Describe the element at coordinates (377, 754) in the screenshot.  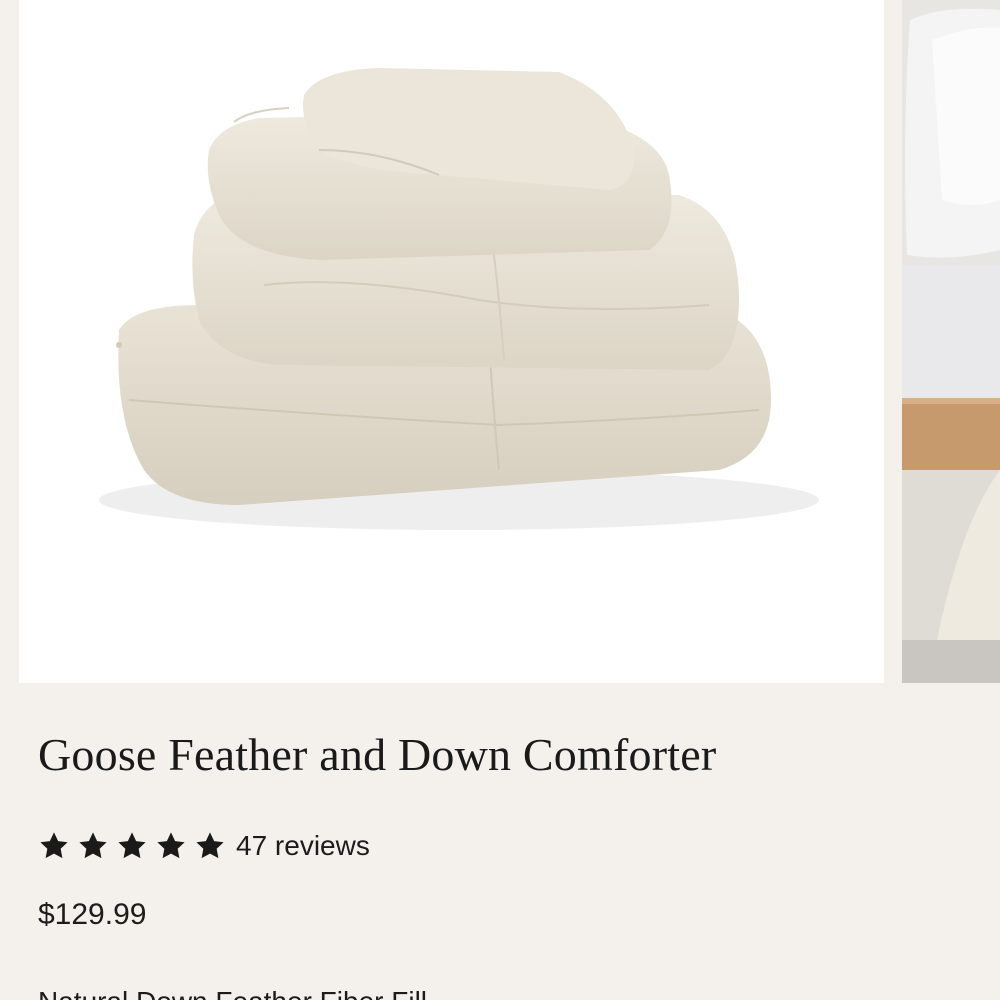
I see `product-title: Goose Feather and Down Comforter` at that location.